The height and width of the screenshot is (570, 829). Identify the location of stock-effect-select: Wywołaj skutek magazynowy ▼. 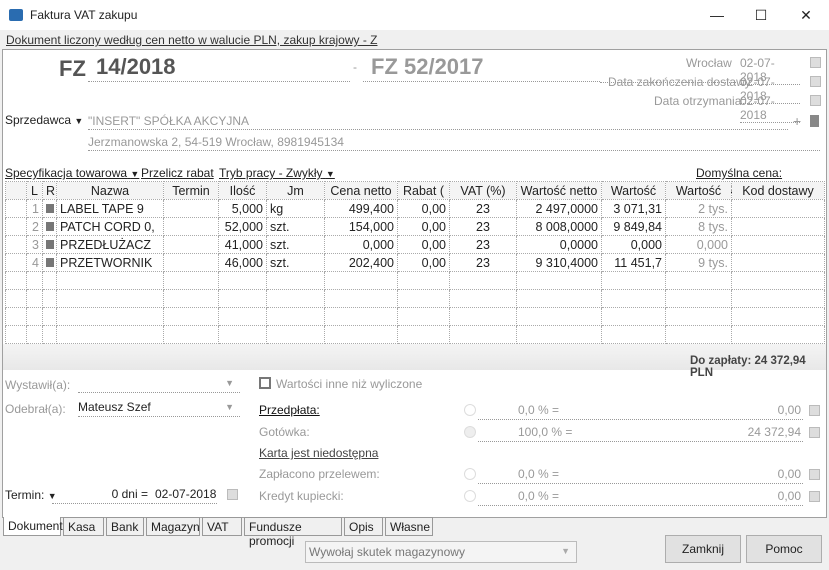
(441, 552).